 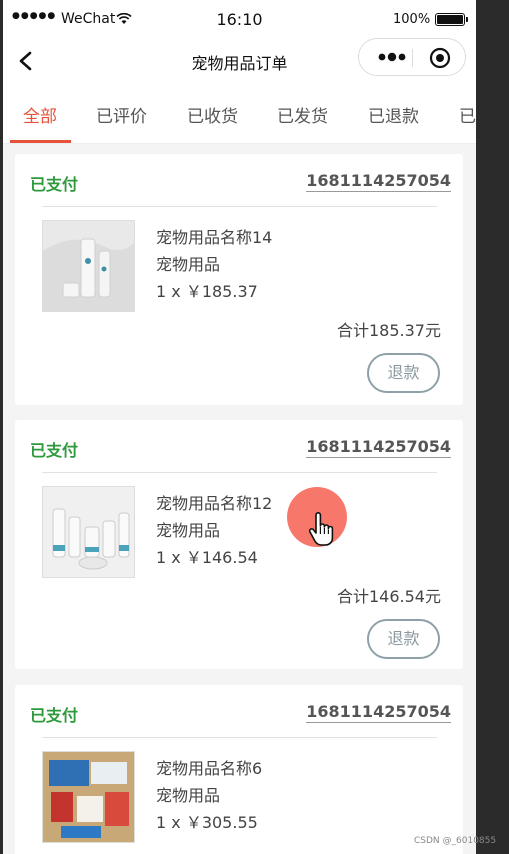 I want to click on close-target-icon, so click(x=440, y=58).